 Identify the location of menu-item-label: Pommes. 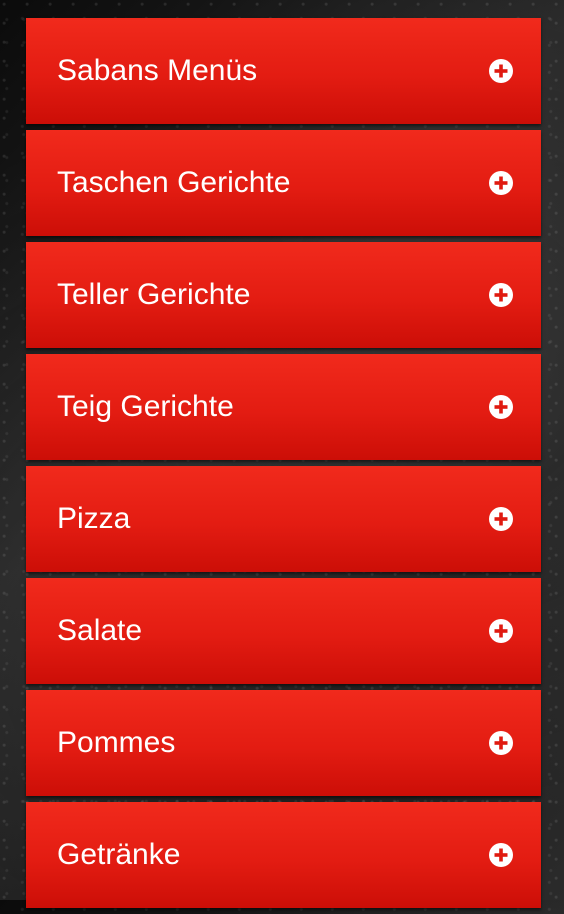
(116, 742).